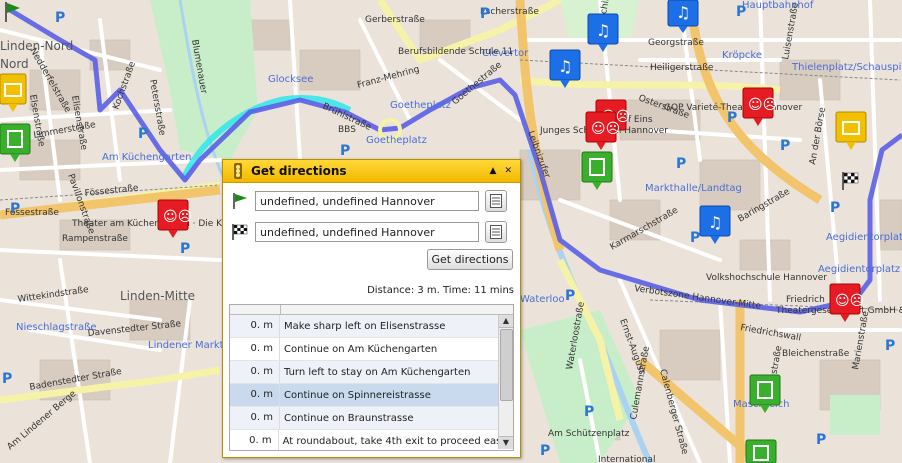 Image resolution: width=902 pixels, height=463 pixels. I want to click on direction-step: 0. m Turn left to stay on Am Küchengarten, so click(364, 372).